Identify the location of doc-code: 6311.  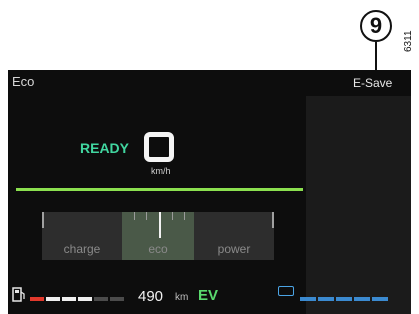
(408, 30).